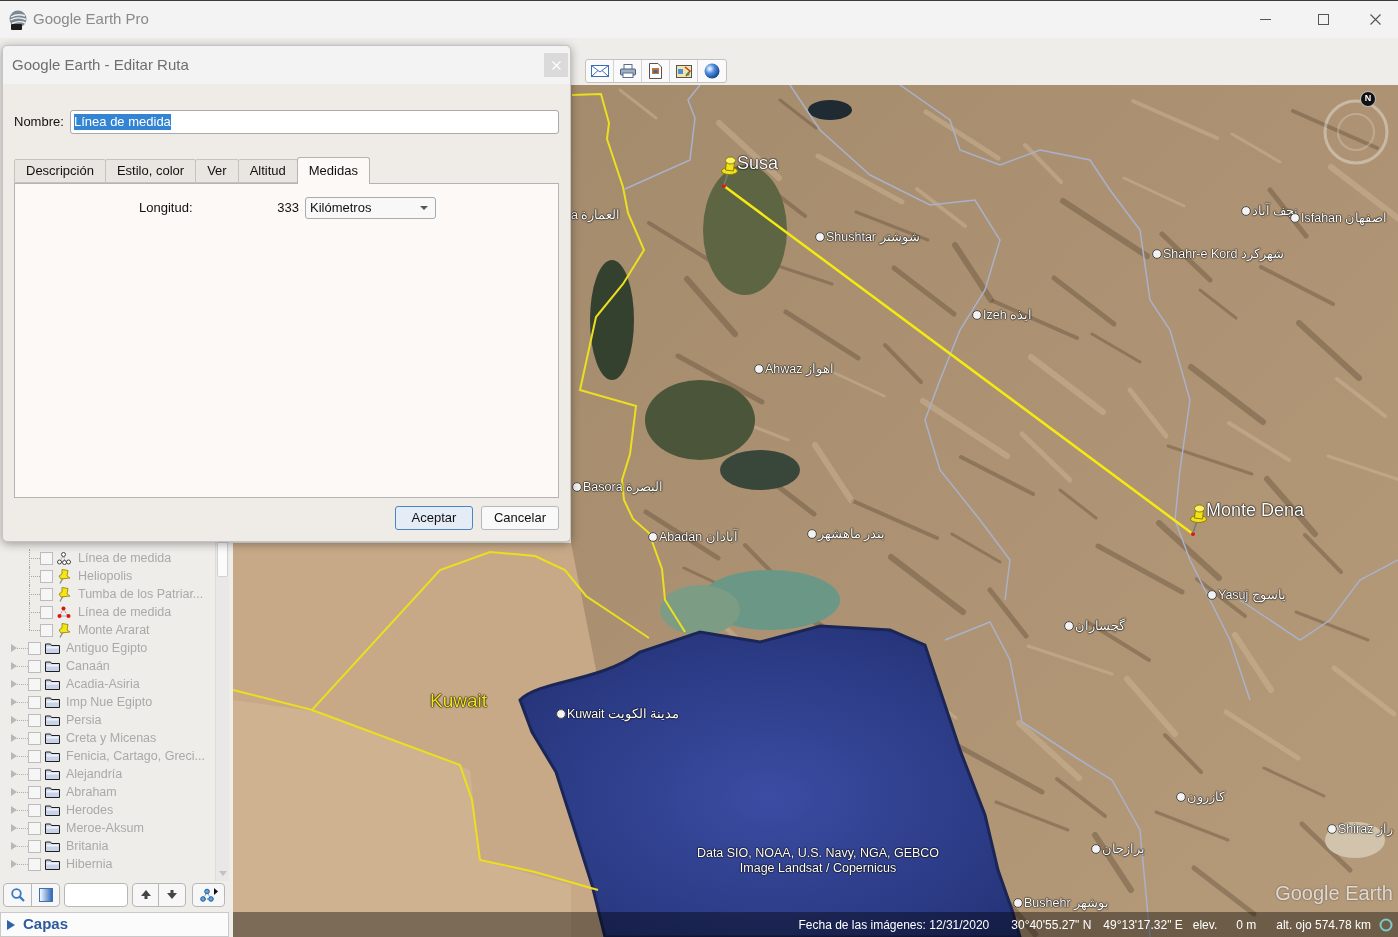 This screenshot has width=1398, height=937. I want to click on place-label: گچساران, so click(1100, 626).